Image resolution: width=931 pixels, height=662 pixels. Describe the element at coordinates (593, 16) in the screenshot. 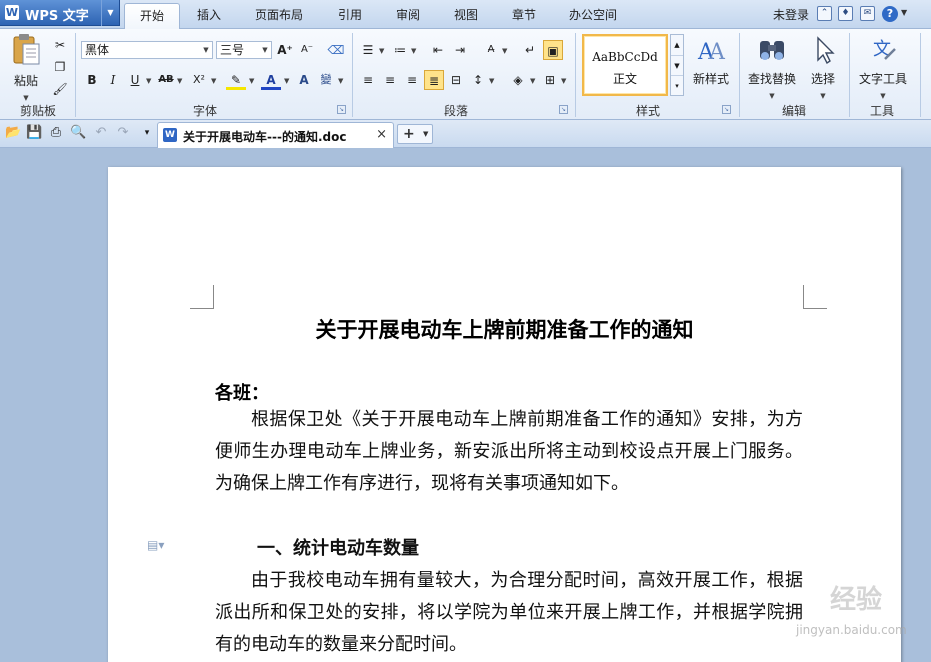

I see `tab-office-space: 办公空间` at that location.